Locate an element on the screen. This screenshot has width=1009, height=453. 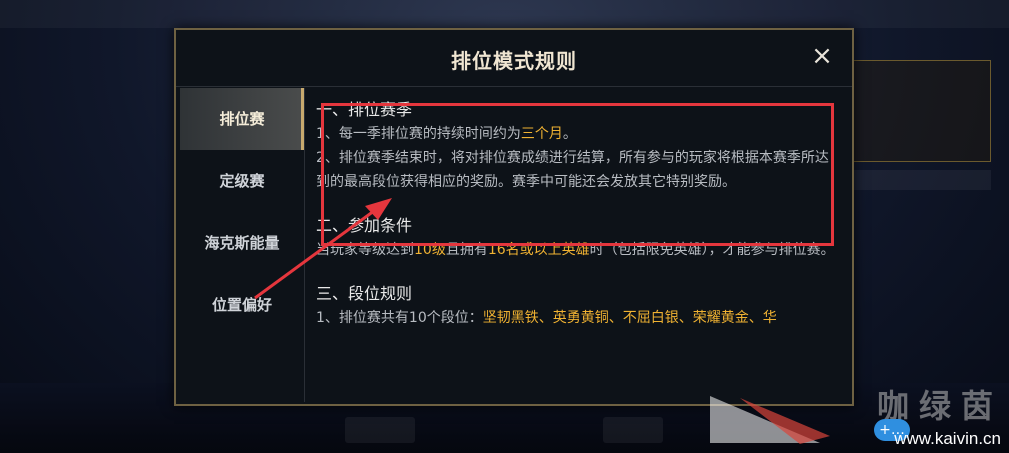
text: 时（包括限免英雄），才能参与排位赛。 is located at coordinates (712, 250).